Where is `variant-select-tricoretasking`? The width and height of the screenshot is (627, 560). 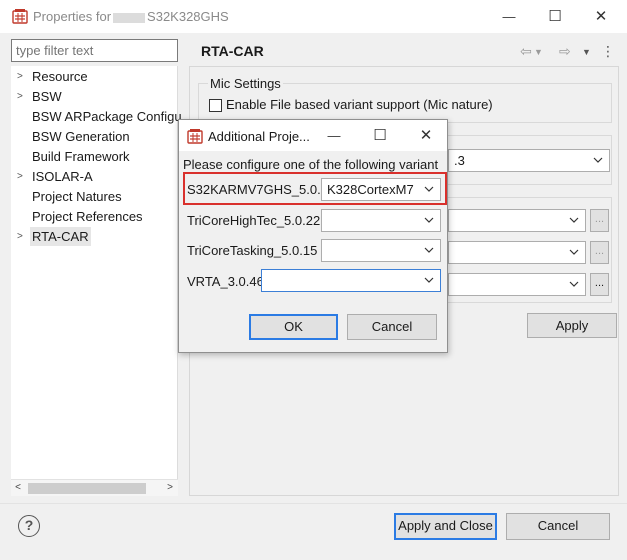 variant-select-tricoretasking is located at coordinates (381, 250).